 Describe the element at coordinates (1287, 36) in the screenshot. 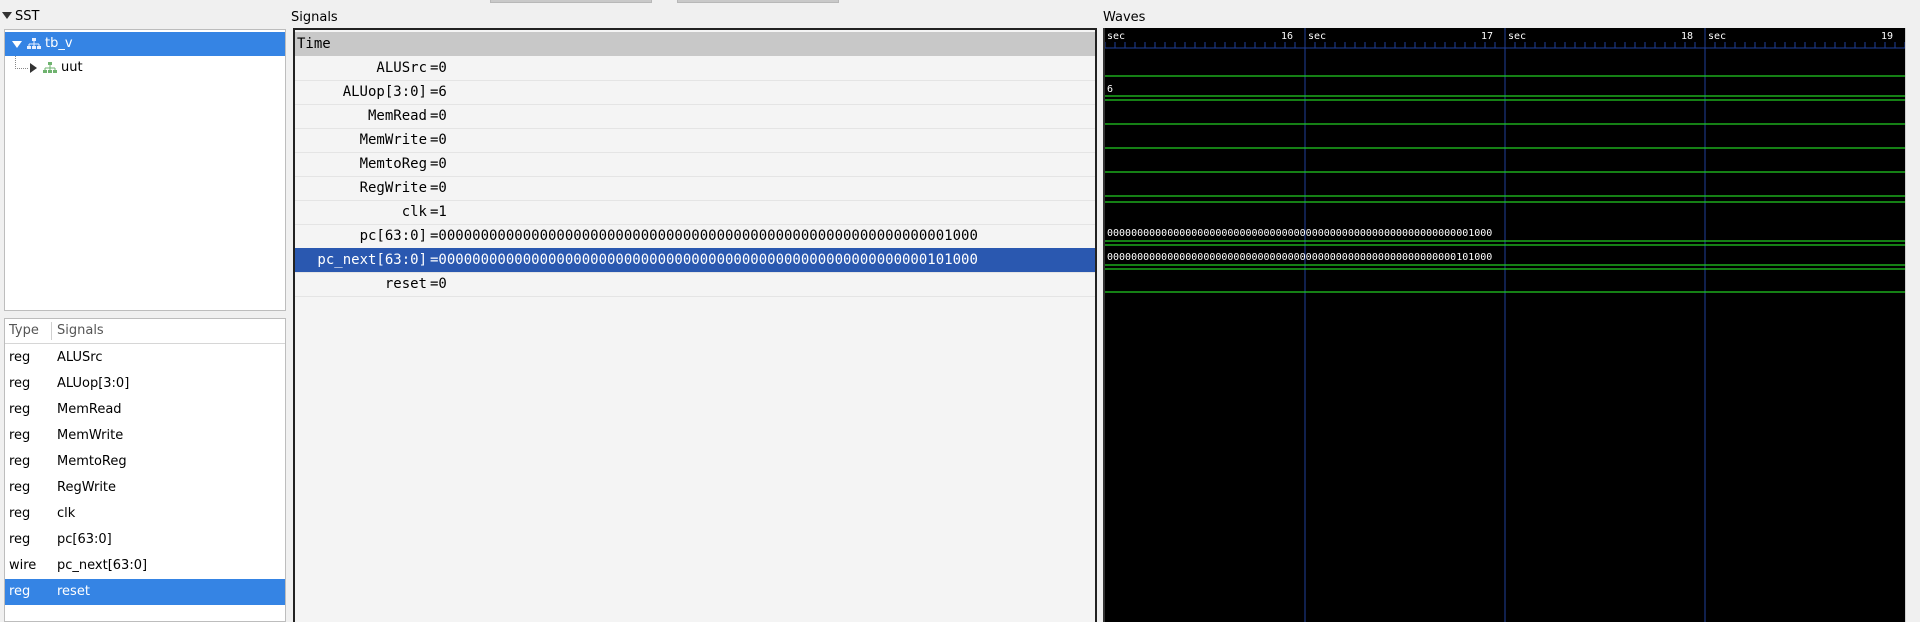

I see `ruler-number-label: 16` at that location.